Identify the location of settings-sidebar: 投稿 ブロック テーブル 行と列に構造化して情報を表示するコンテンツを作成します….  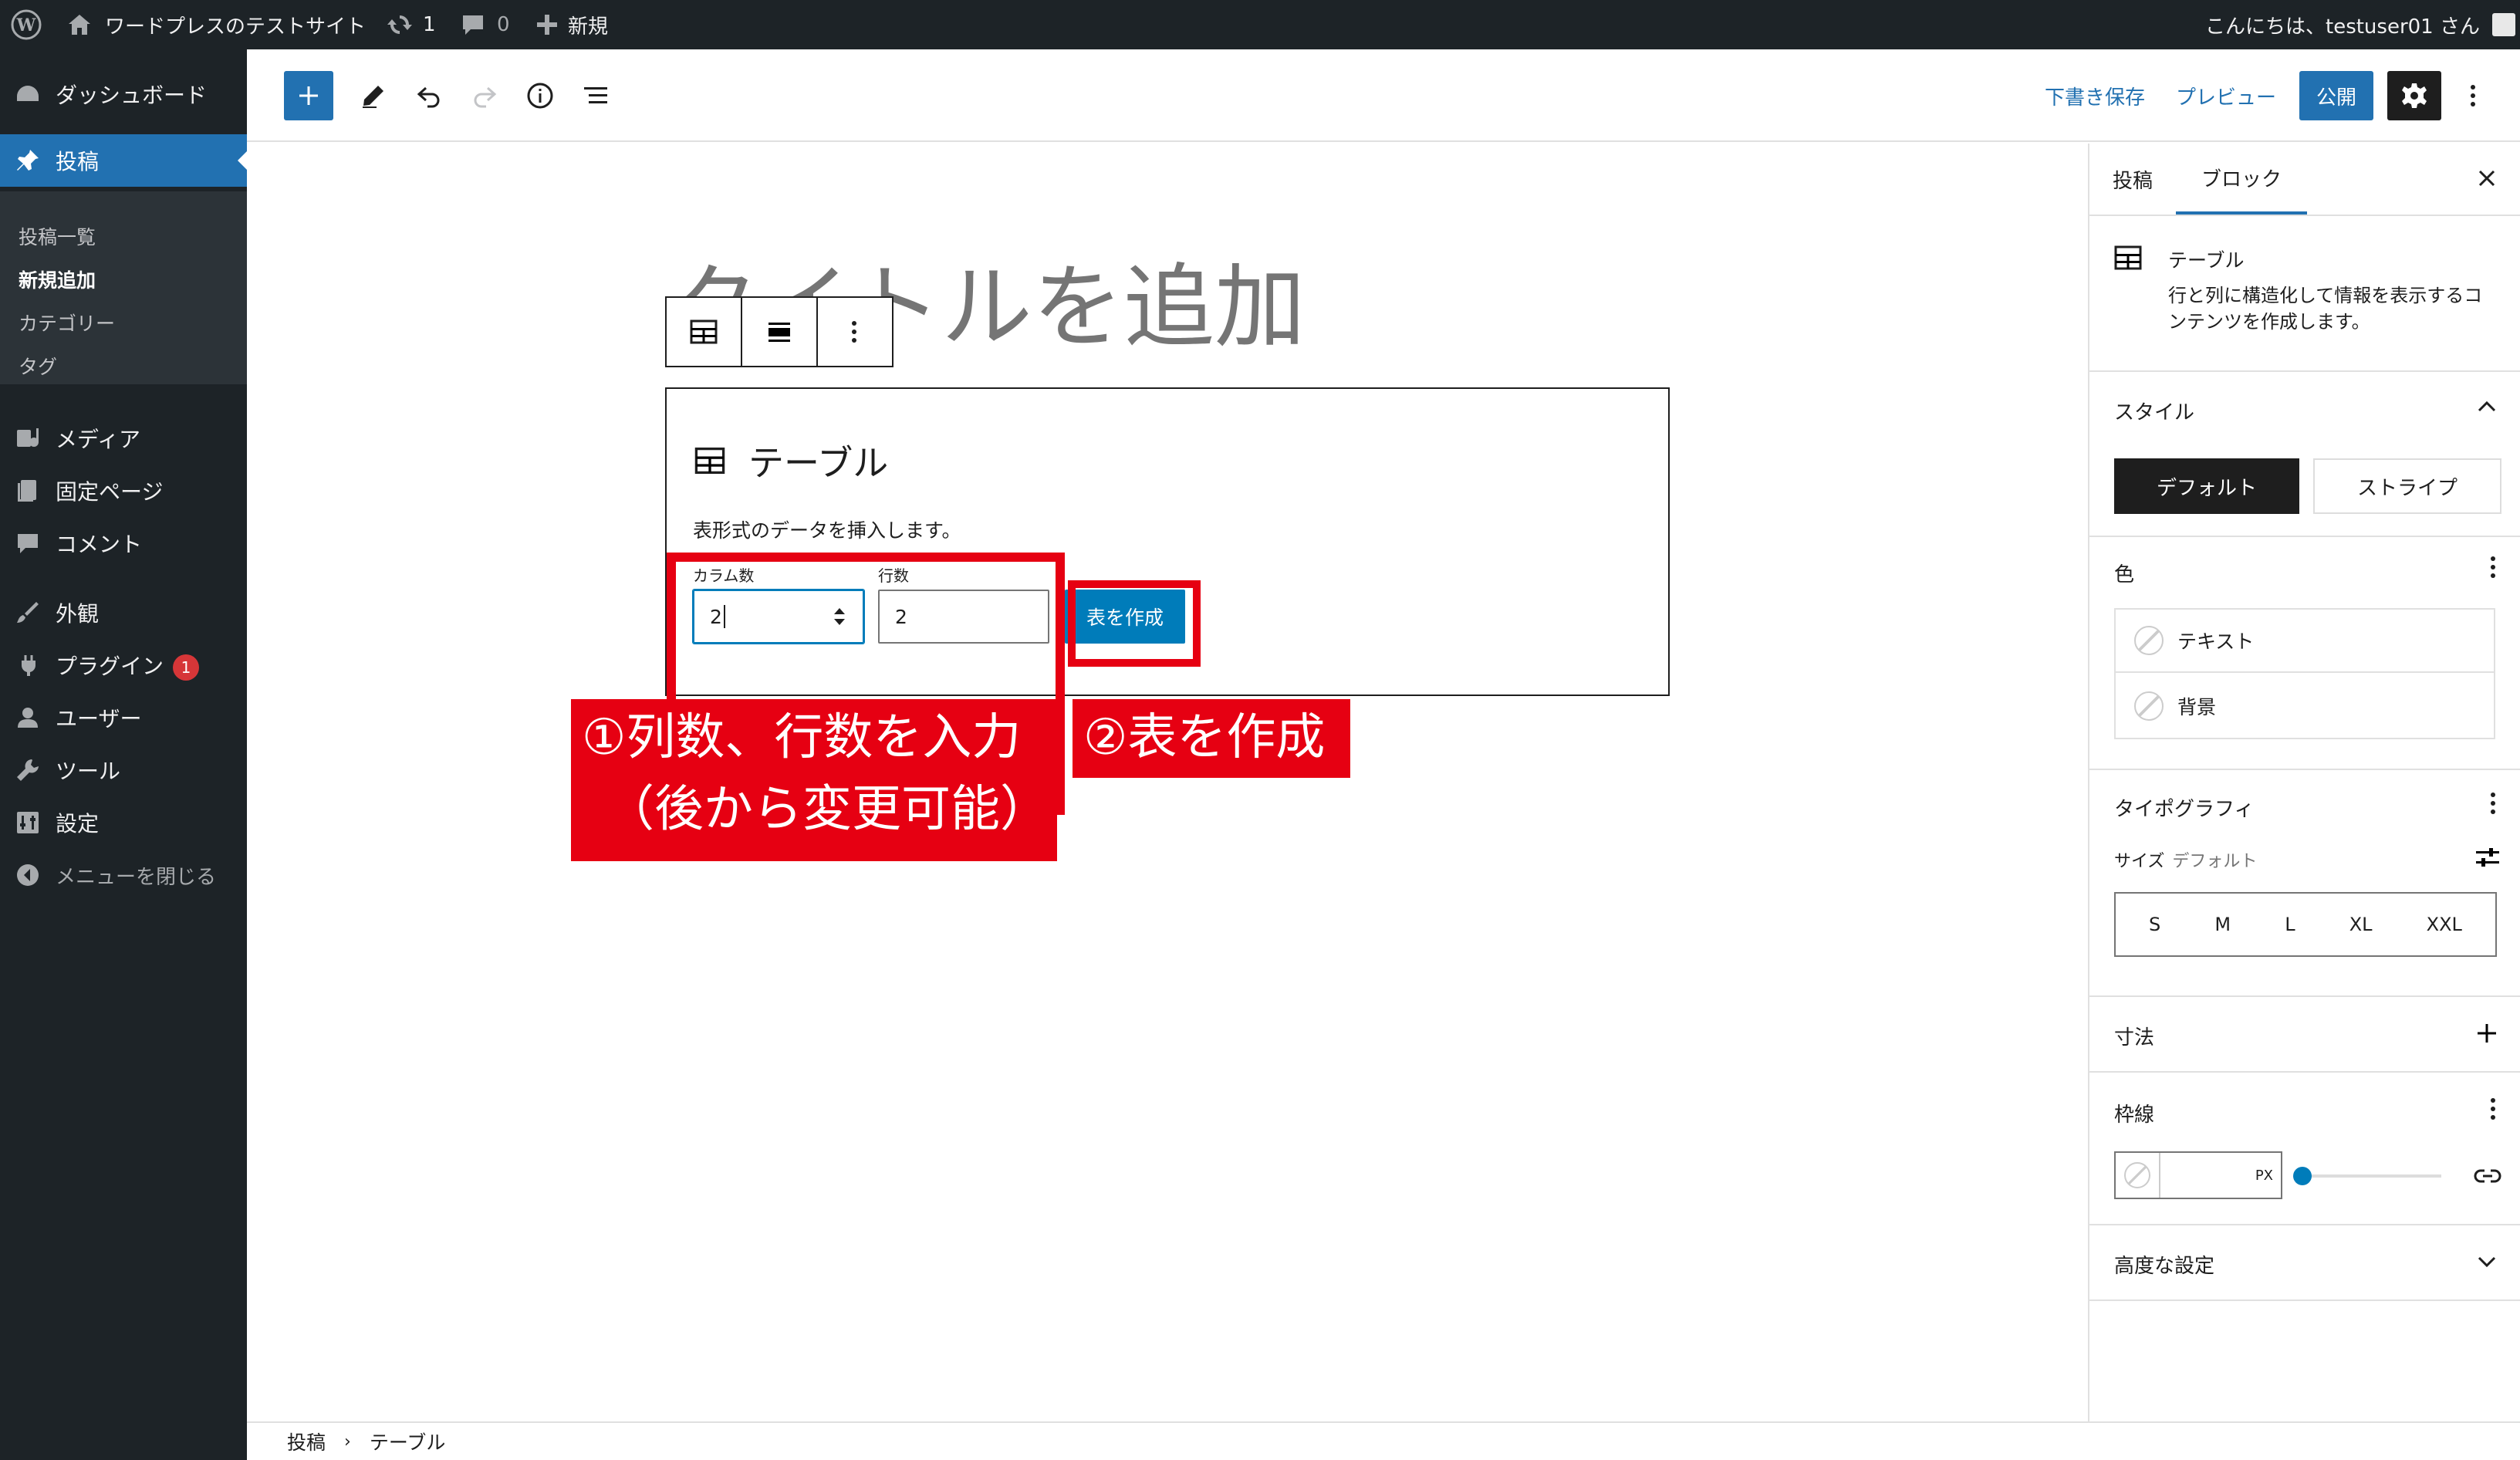
(2304, 782).